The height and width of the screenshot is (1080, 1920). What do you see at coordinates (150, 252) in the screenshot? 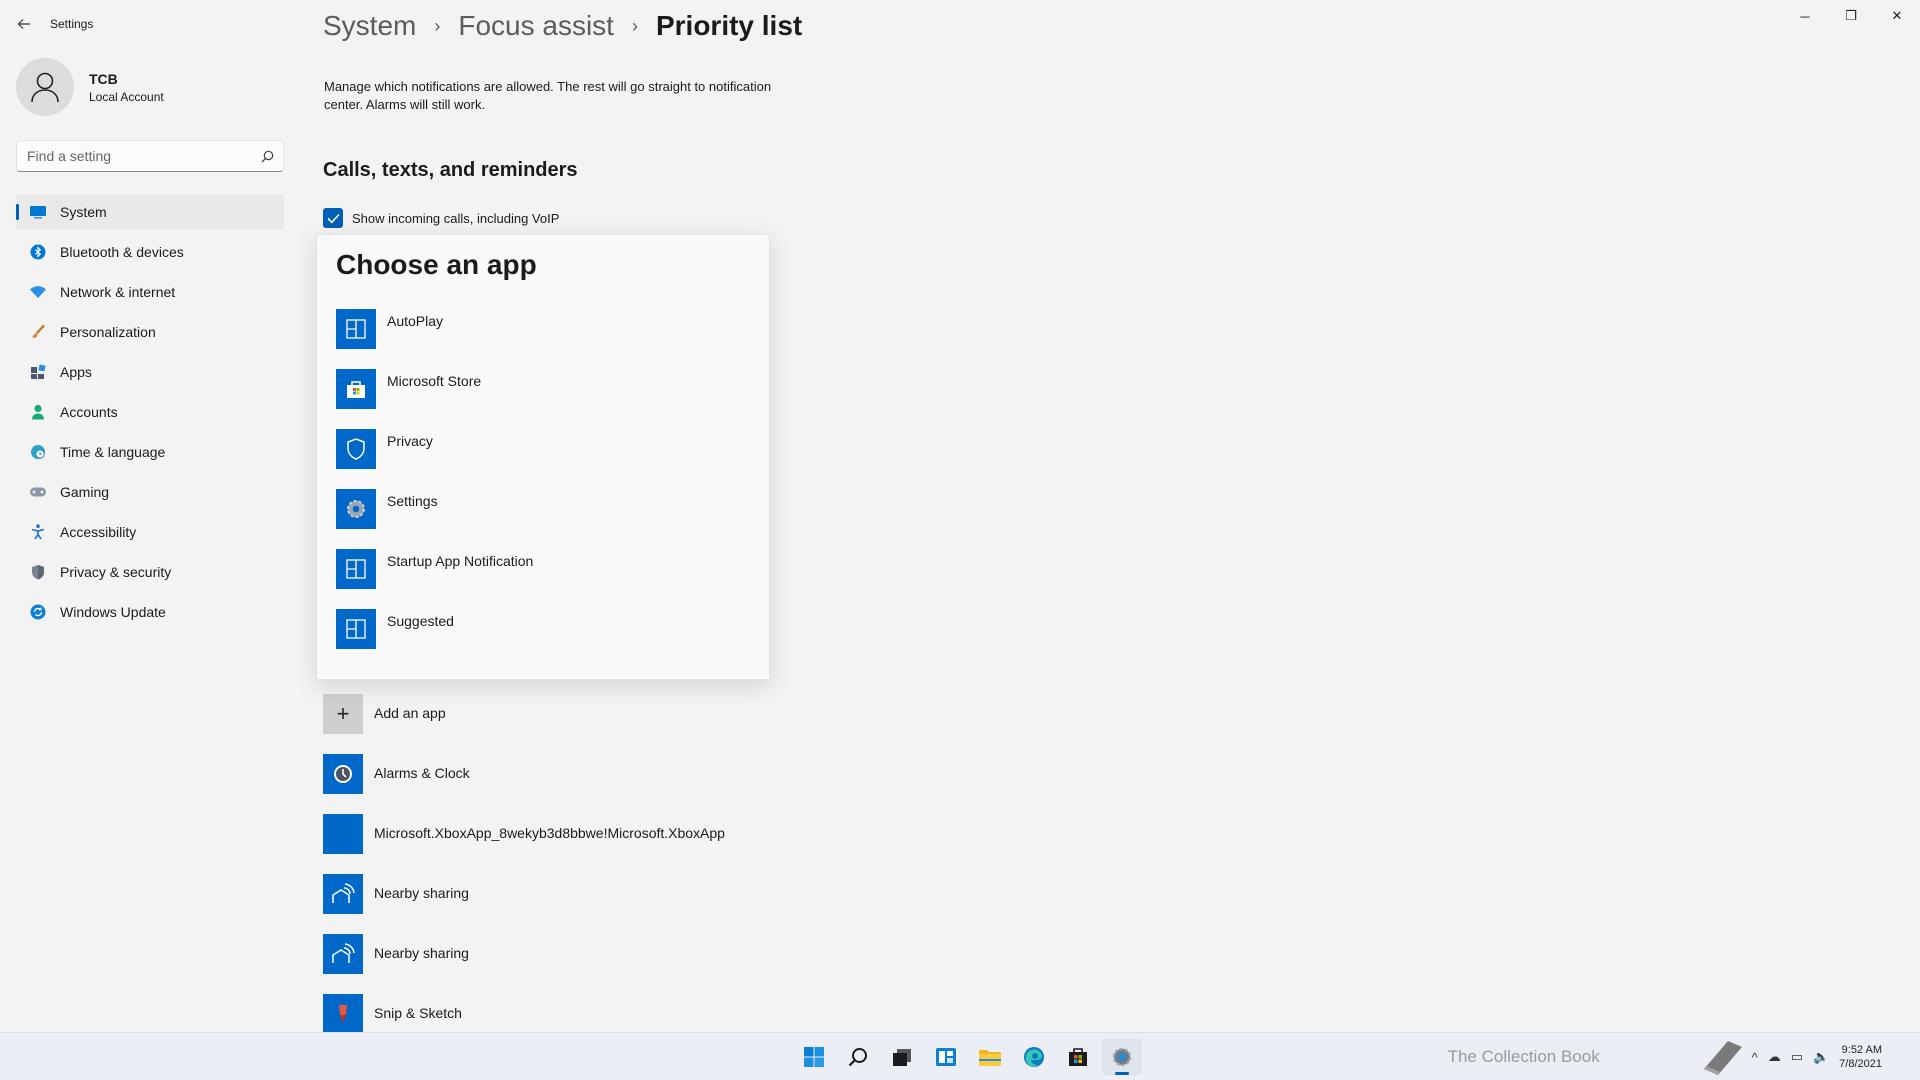
I see `sidebar-item-bluetooth: Bluetooth & devices` at bounding box center [150, 252].